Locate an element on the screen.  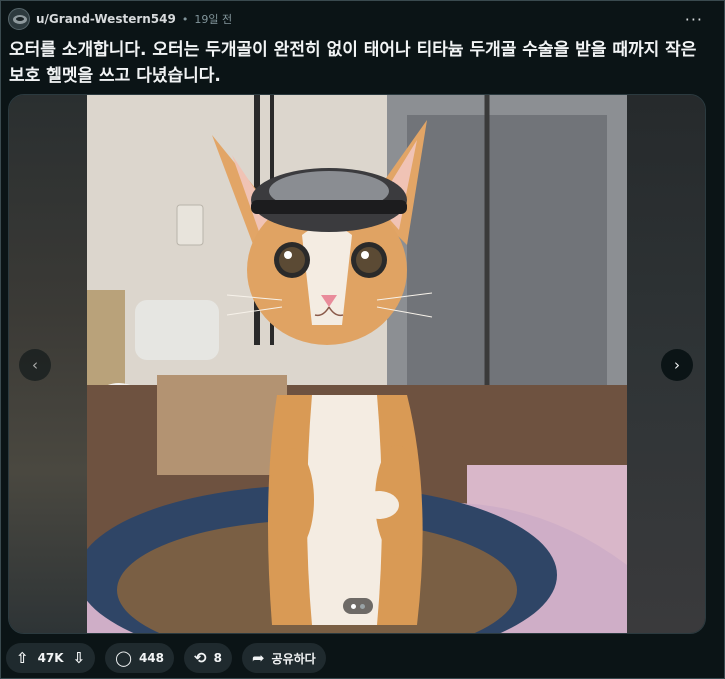
username-link: u/Grand-Western549 is located at coordinates (106, 19).